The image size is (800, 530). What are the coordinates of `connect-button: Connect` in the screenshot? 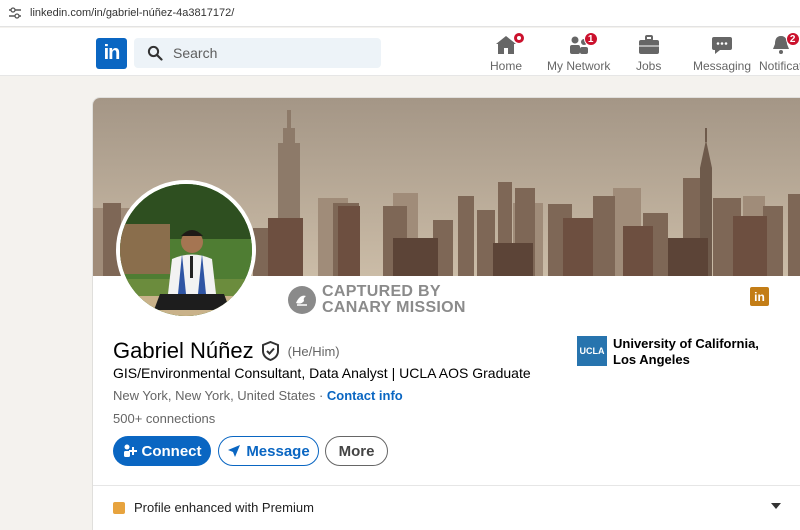 It's located at (162, 451).